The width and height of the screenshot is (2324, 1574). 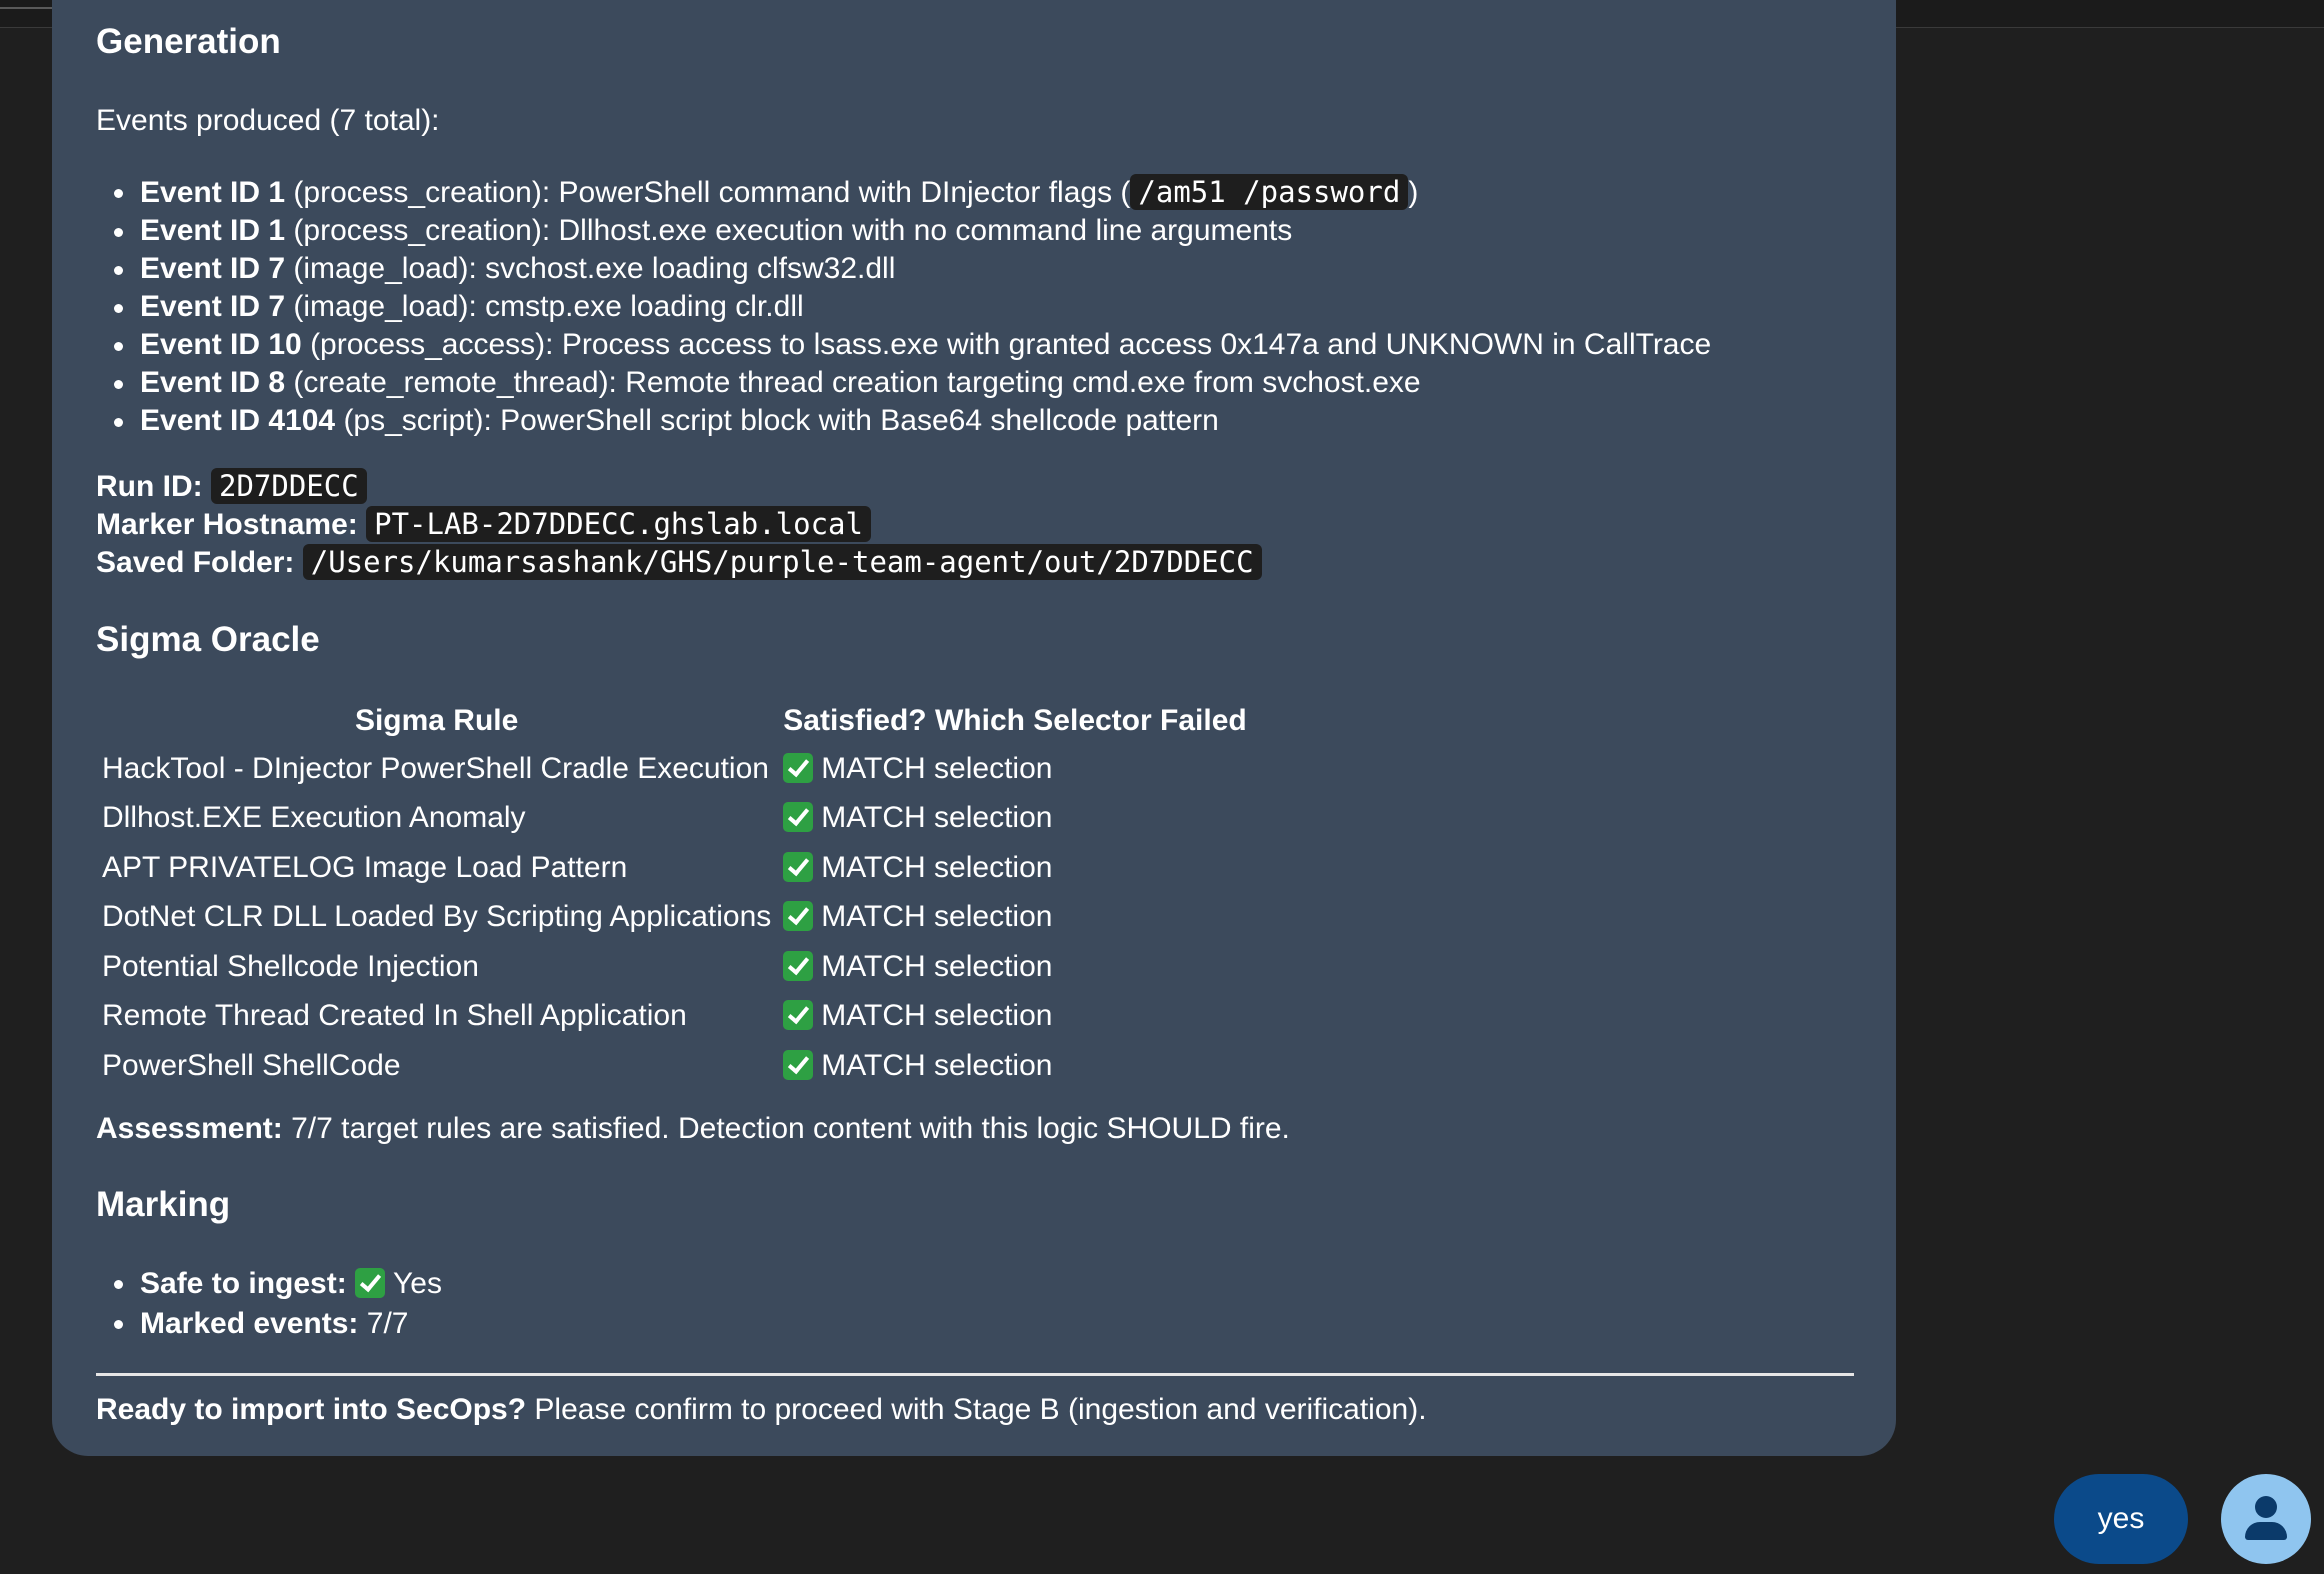 I want to click on inline-code: /am51 /password, so click(x=1269, y=192).